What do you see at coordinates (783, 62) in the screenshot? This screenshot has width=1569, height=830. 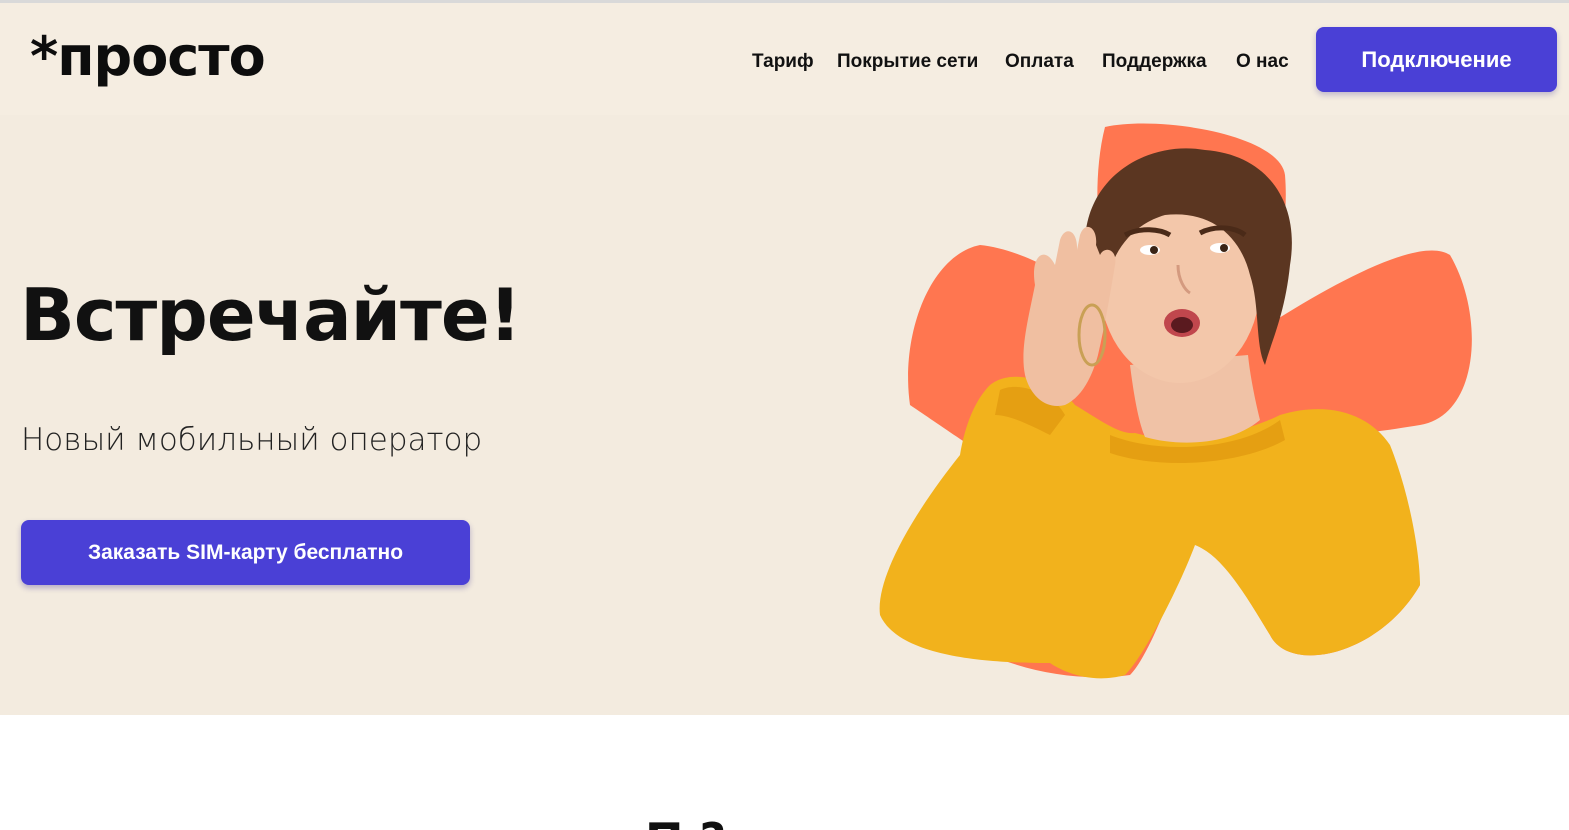 I see `nav-link-tariff: Тариф` at bounding box center [783, 62].